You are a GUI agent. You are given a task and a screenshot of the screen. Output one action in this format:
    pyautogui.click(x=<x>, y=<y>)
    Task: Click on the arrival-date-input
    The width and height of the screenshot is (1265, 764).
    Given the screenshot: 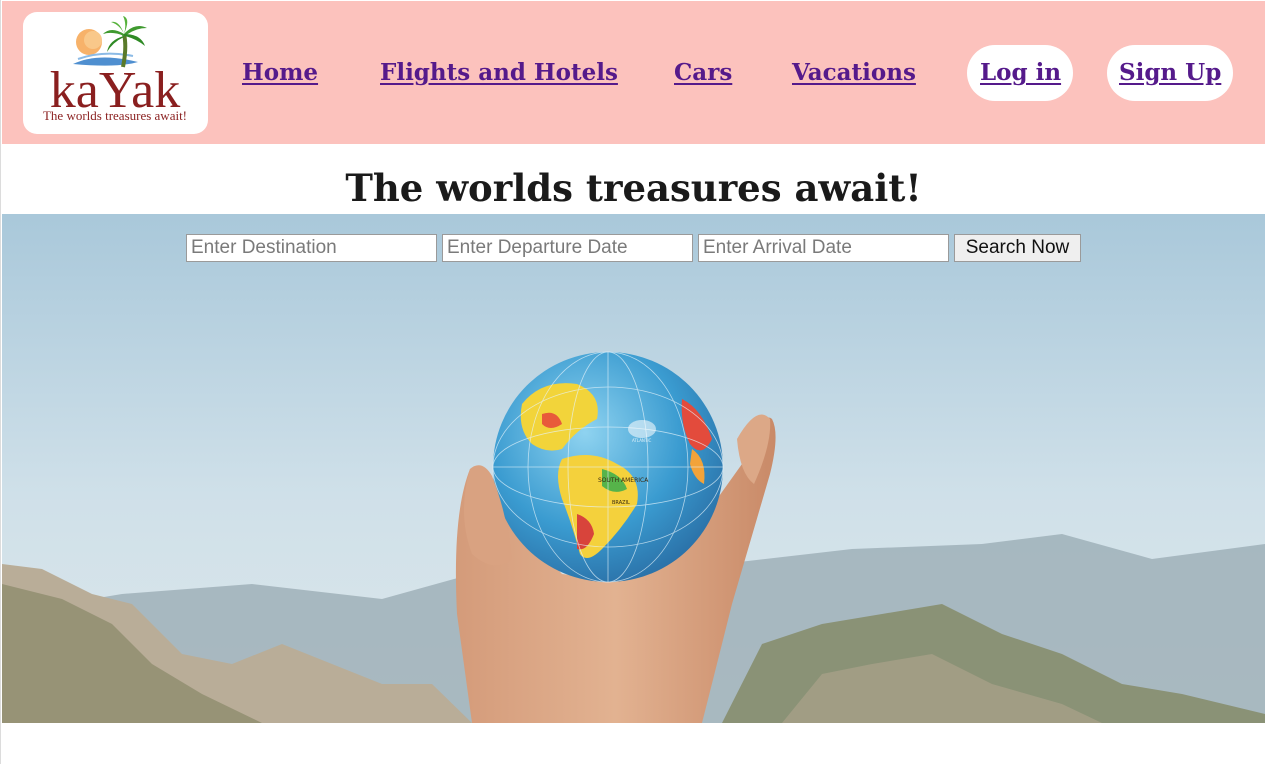 What is the action you would take?
    pyautogui.click(x=823, y=248)
    